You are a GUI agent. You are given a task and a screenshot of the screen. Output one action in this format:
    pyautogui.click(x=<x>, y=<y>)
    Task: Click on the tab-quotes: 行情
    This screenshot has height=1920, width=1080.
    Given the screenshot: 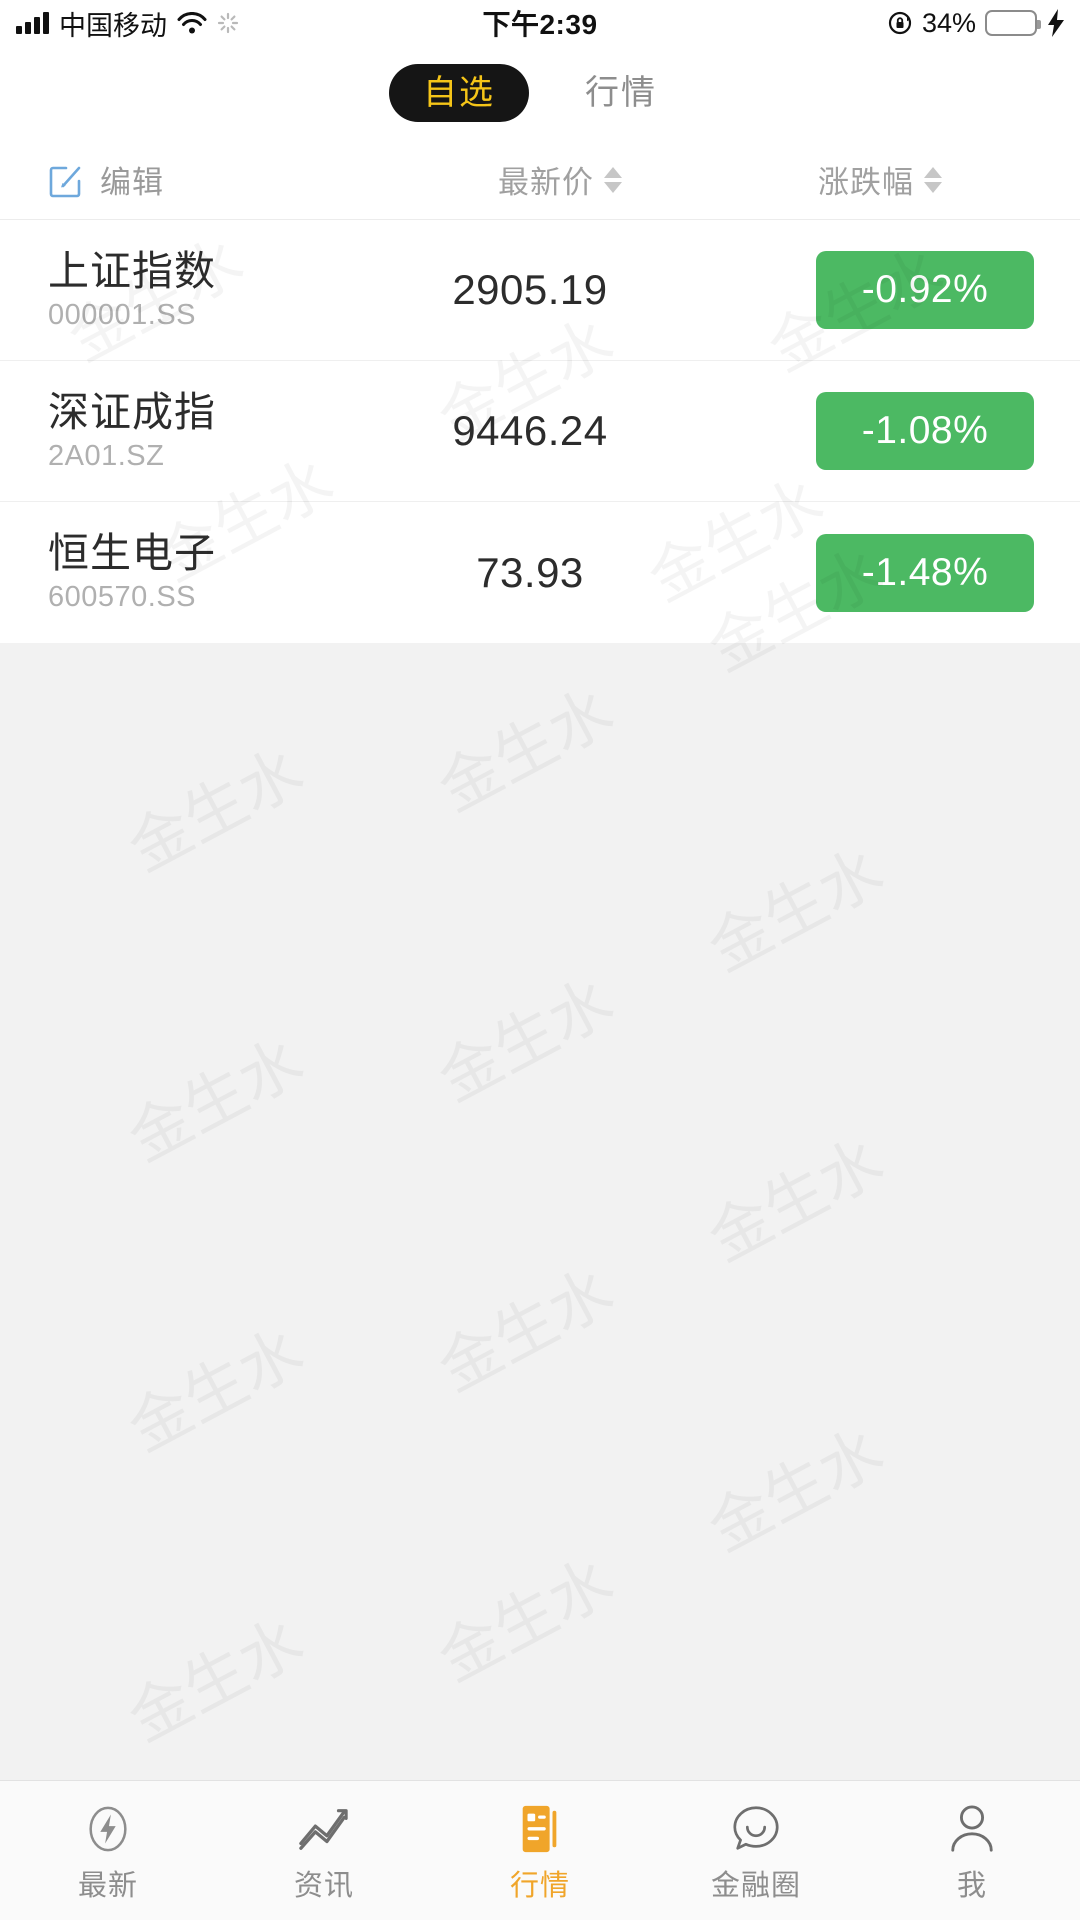 What is the action you would take?
    pyautogui.click(x=540, y=1850)
    